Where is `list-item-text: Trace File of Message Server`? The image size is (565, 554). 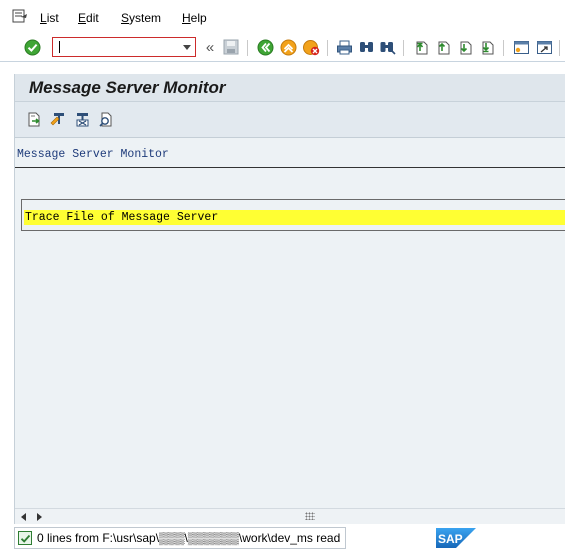
list-item-text: Trace File of Message Server is located at coordinates (121, 217).